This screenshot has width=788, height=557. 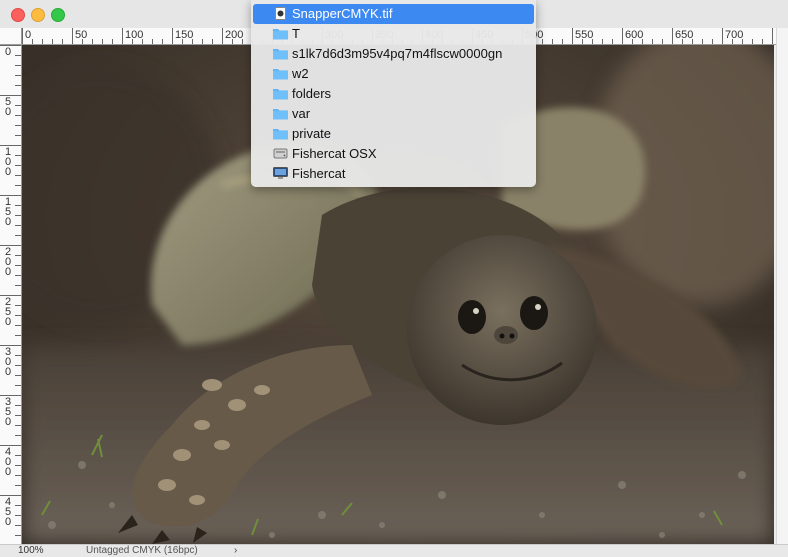 What do you see at coordinates (782, 286) in the screenshot?
I see `vertical-scrollbar` at bounding box center [782, 286].